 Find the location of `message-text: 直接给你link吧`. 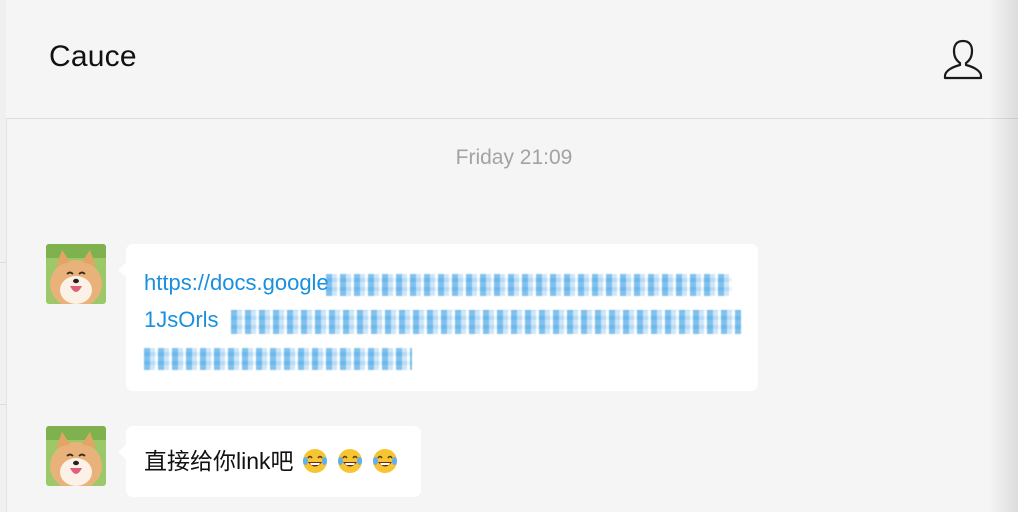

message-text: 直接给你link吧 is located at coordinates (219, 461).